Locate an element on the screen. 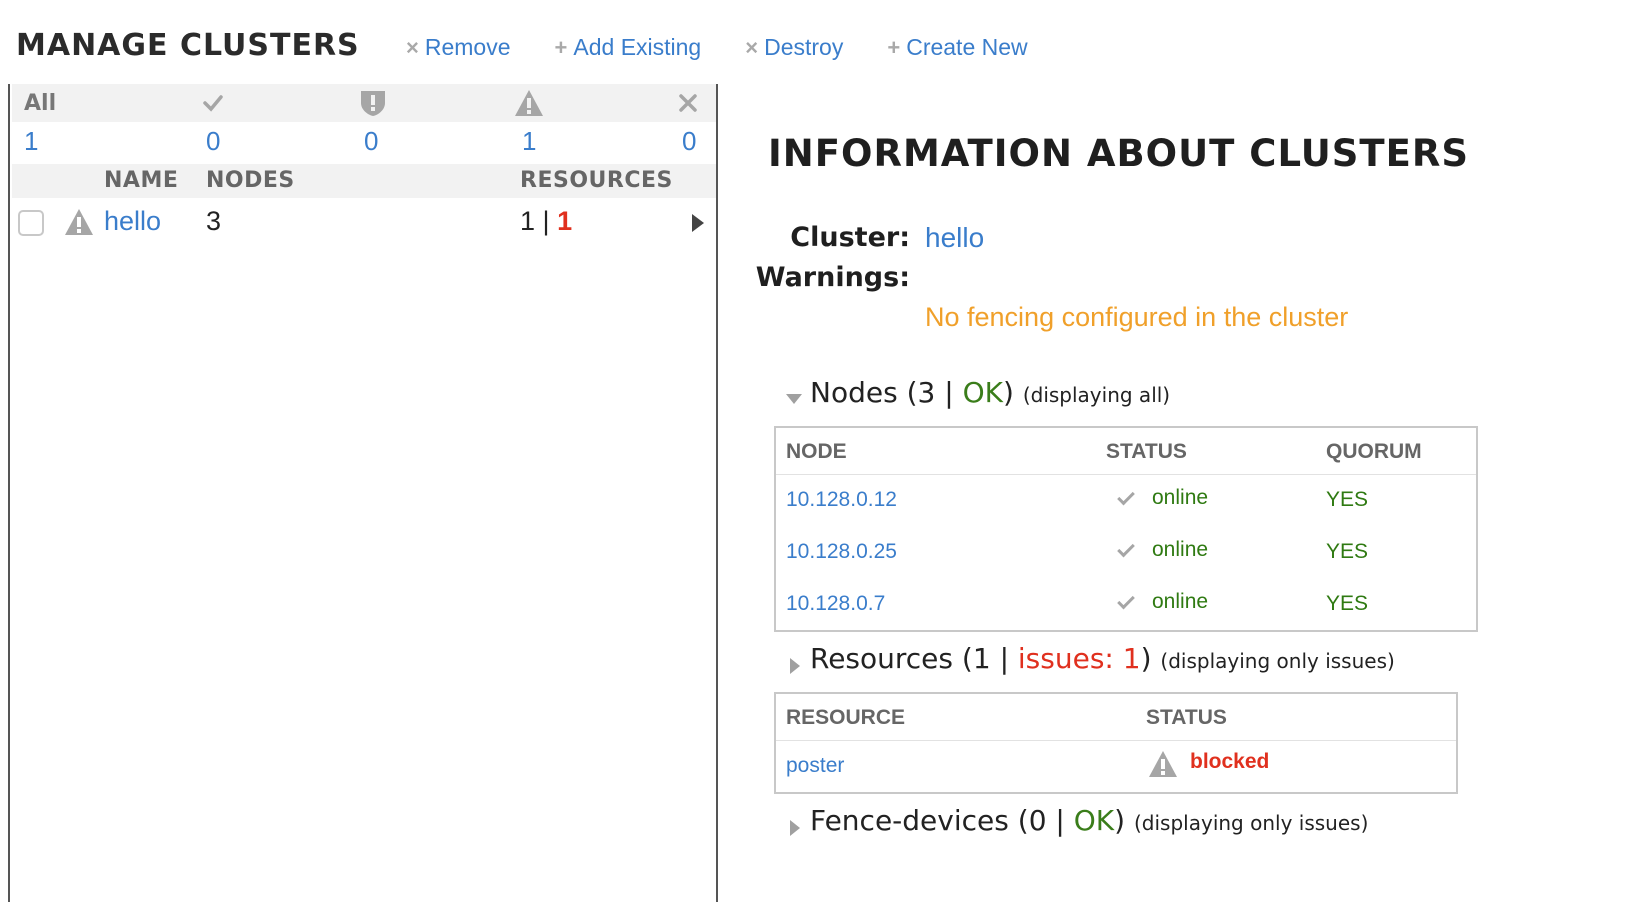  column-nodes: NODES is located at coordinates (250, 180).